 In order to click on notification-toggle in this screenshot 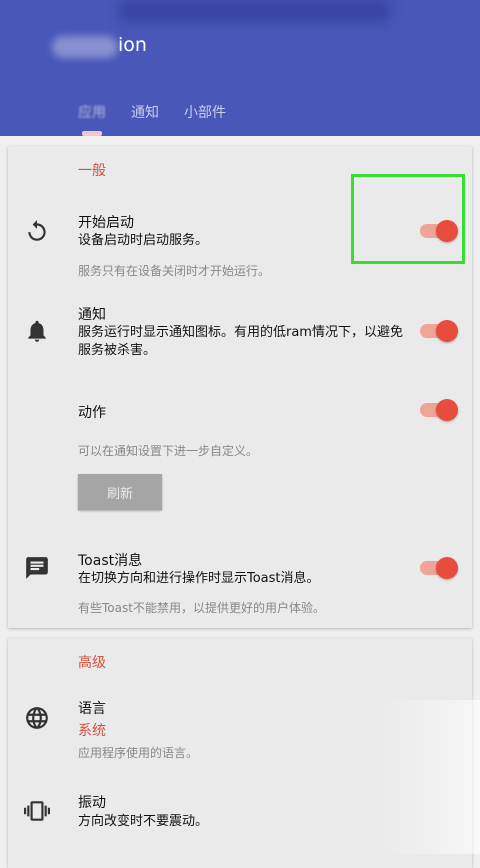, I will do `click(439, 331)`.